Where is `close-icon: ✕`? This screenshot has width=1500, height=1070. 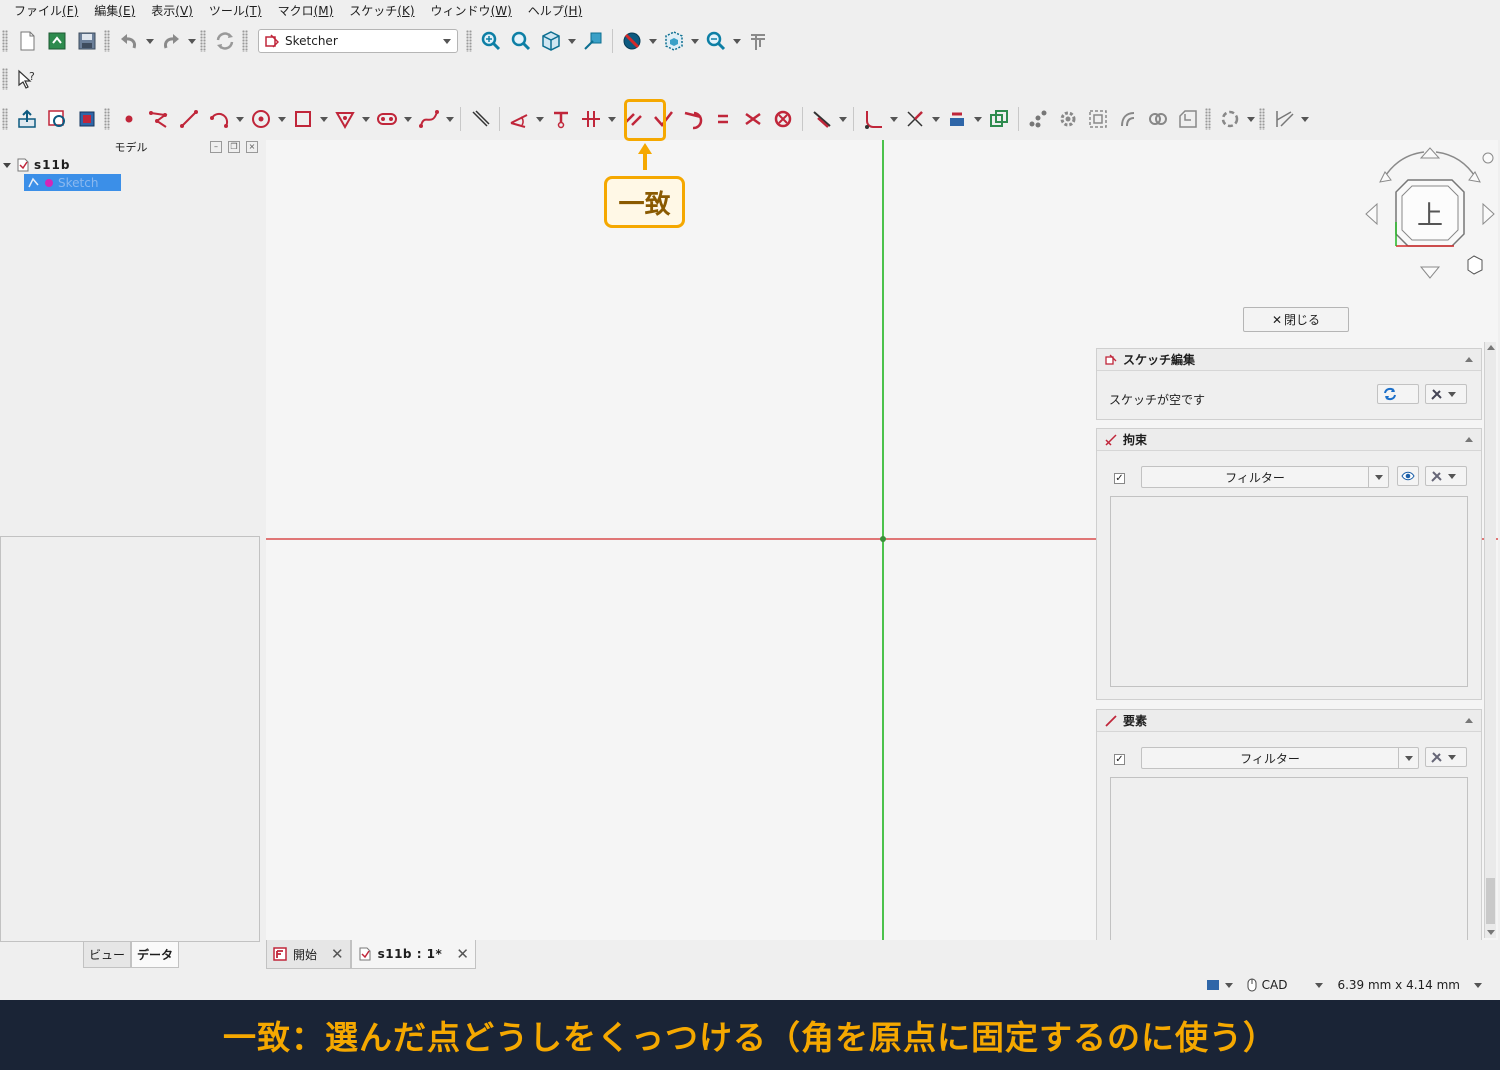 close-icon: ✕ is located at coordinates (337, 954).